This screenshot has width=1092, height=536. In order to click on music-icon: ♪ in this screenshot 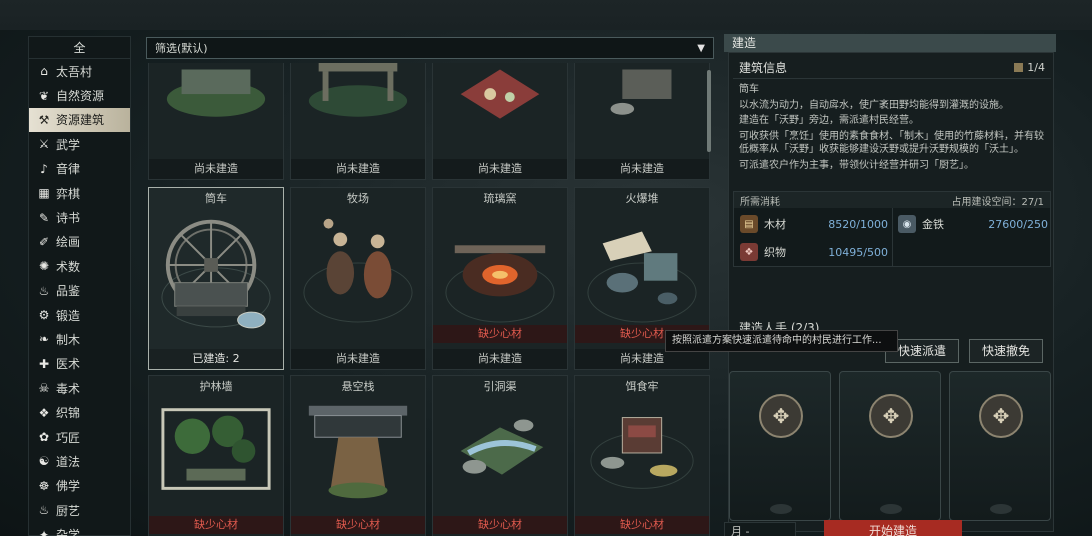, I will do `click(44, 168)`.